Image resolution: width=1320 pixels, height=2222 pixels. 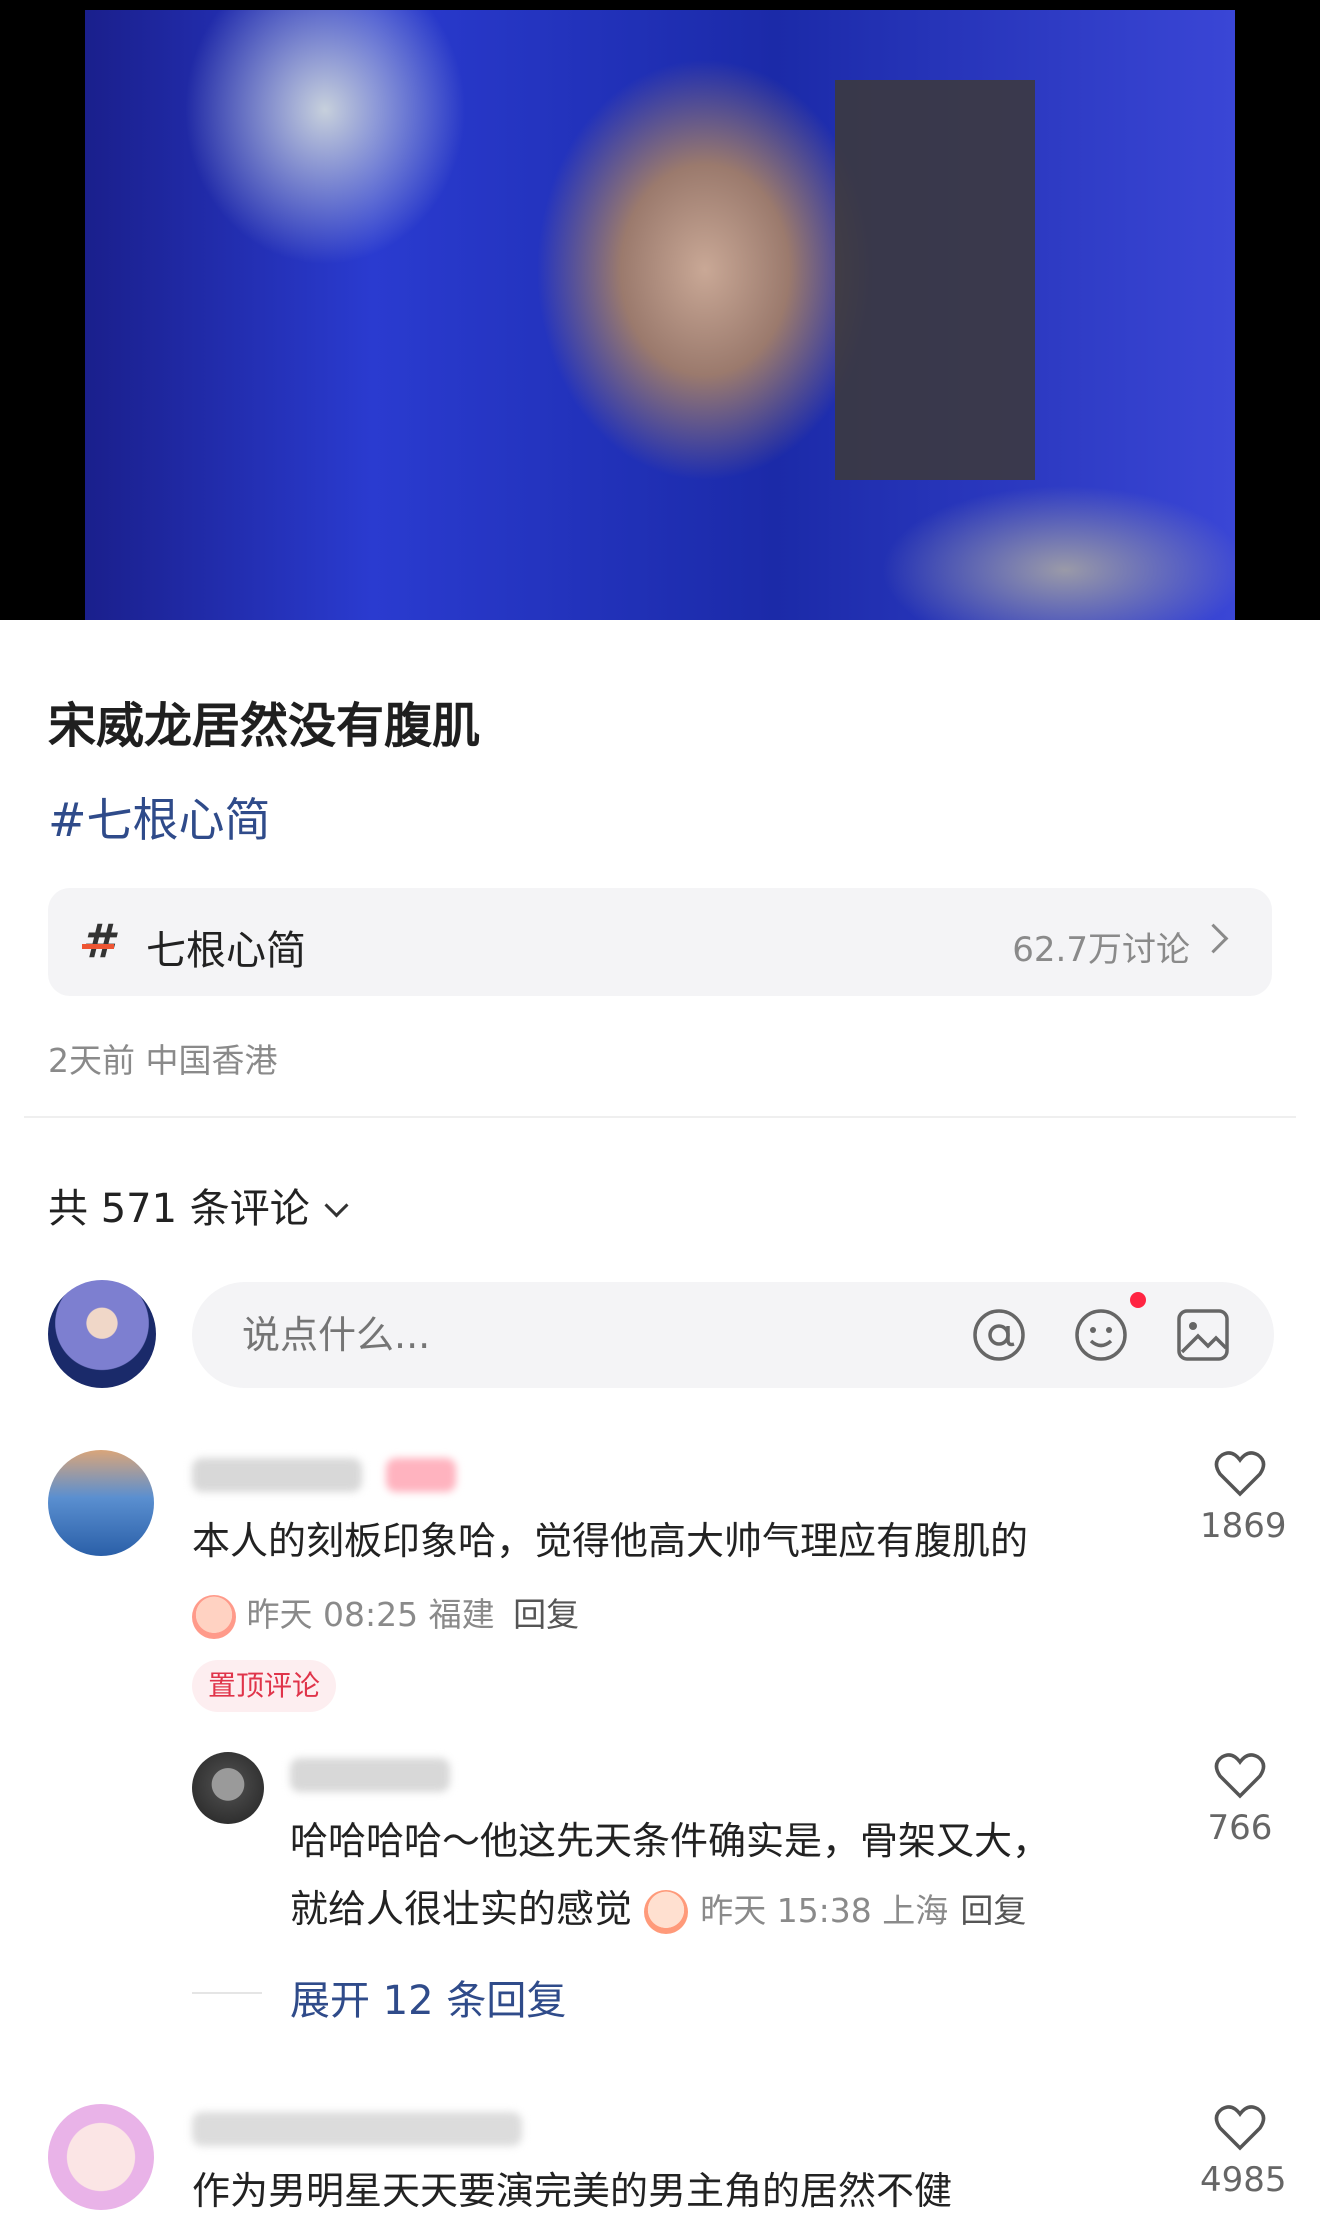 I want to click on at-icon, so click(x=999, y=1335).